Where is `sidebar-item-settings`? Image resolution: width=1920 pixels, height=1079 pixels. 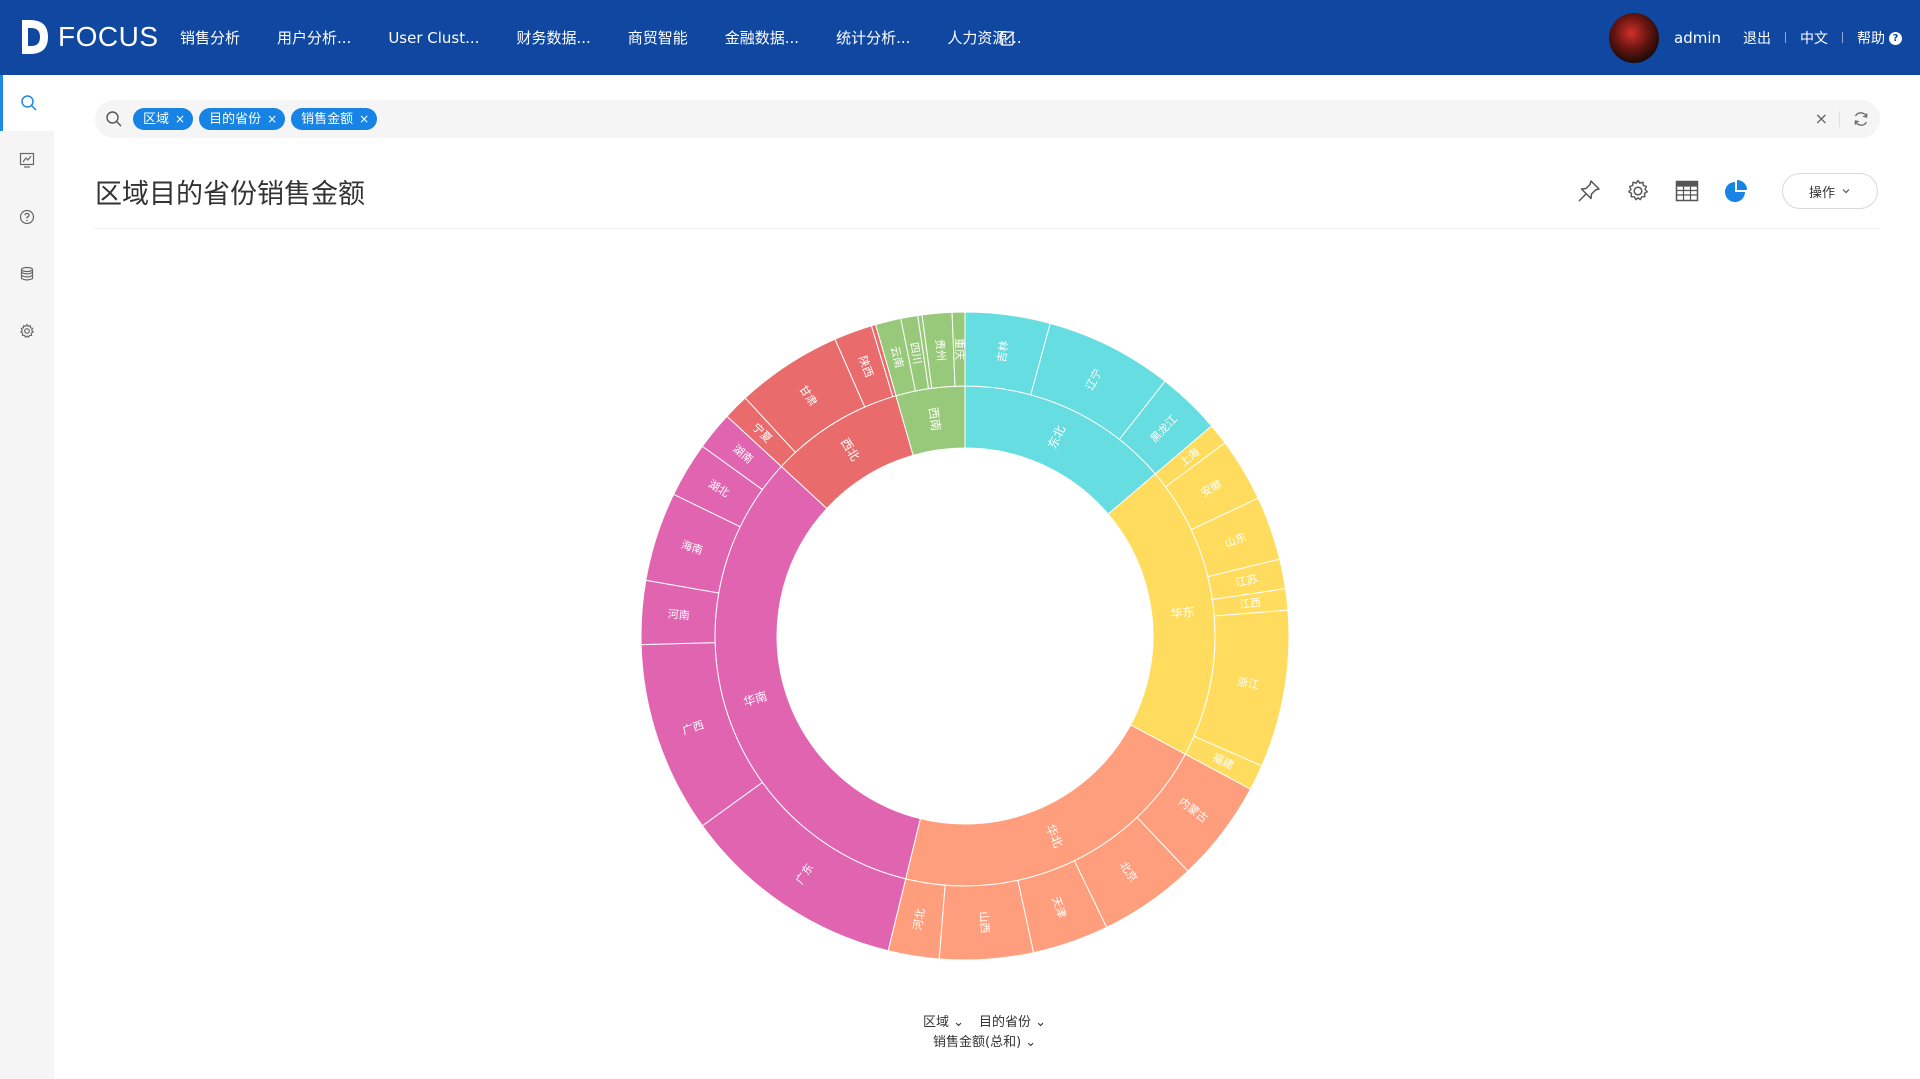 sidebar-item-settings is located at coordinates (27, 331).